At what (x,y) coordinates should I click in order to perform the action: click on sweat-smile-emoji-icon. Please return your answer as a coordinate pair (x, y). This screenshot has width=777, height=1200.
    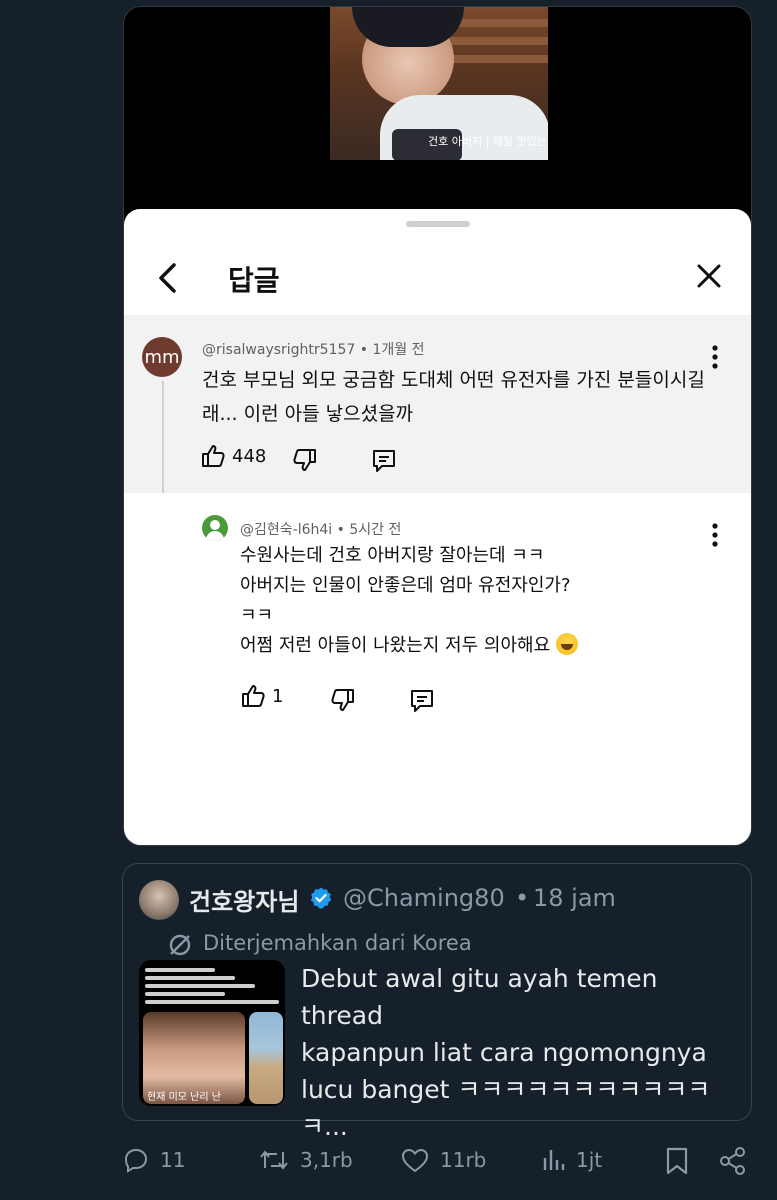
    Looking at the image, I should click on (566, 644).